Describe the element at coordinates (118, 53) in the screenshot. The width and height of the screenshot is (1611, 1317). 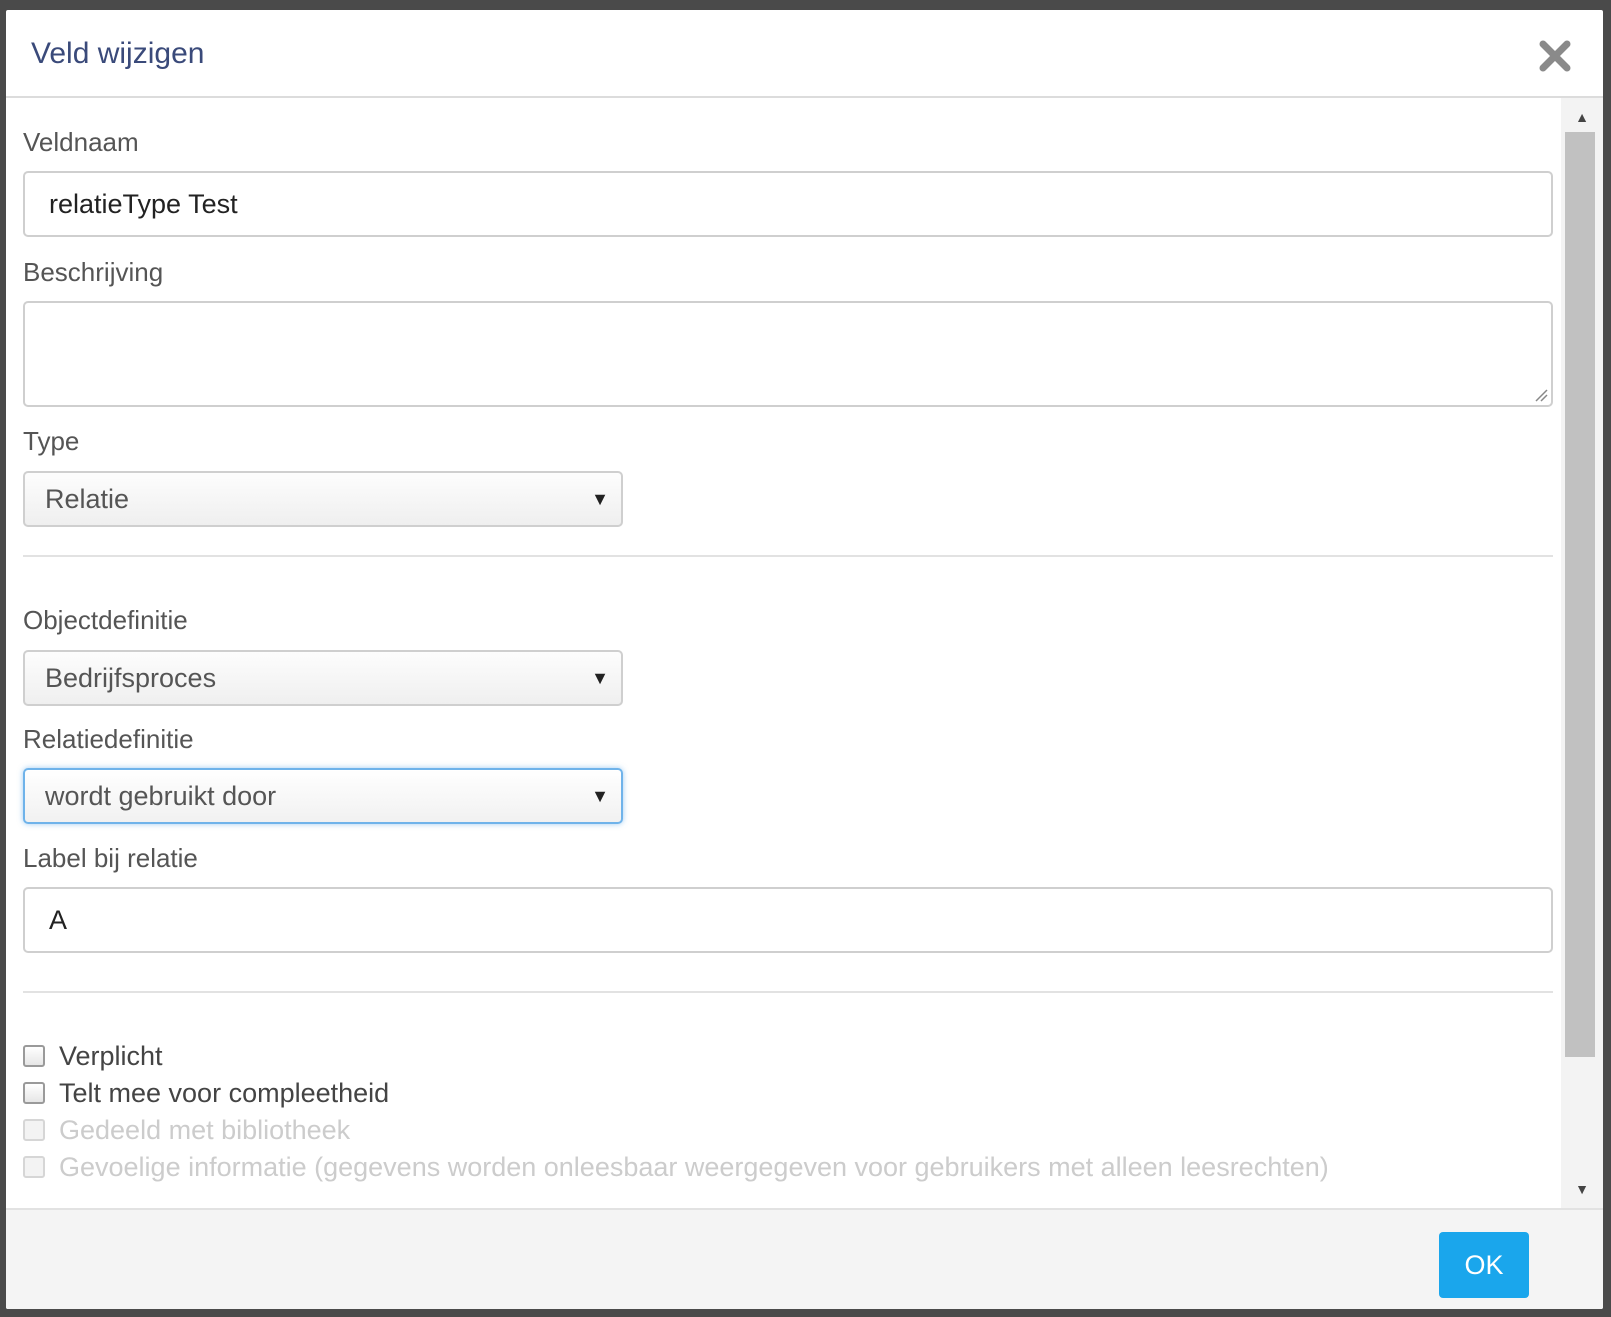
I see `dialog-title: Veld wijzigen` at that location.